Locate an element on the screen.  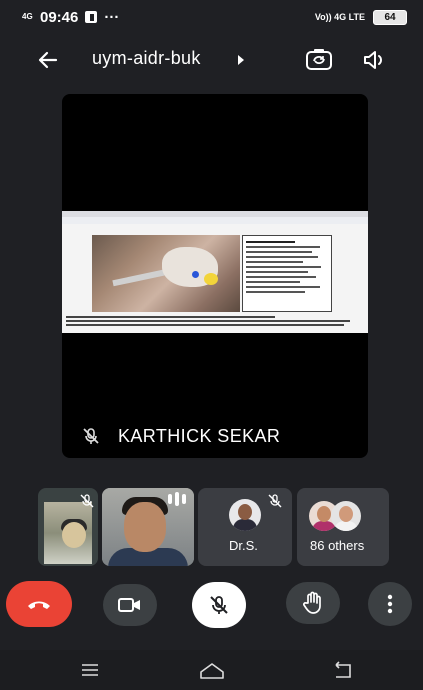
arrow-left-icon is located at coordinates (48, 60).